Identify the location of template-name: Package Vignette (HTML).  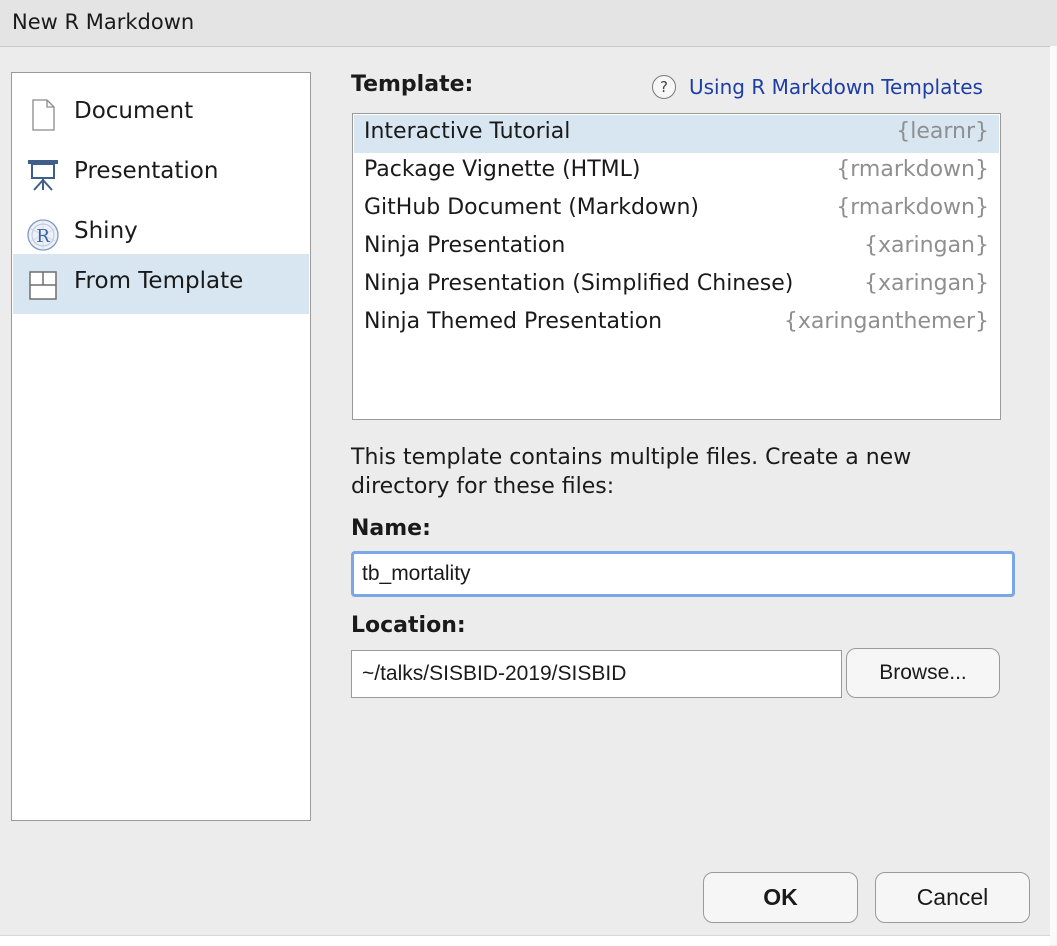
(502, 169).